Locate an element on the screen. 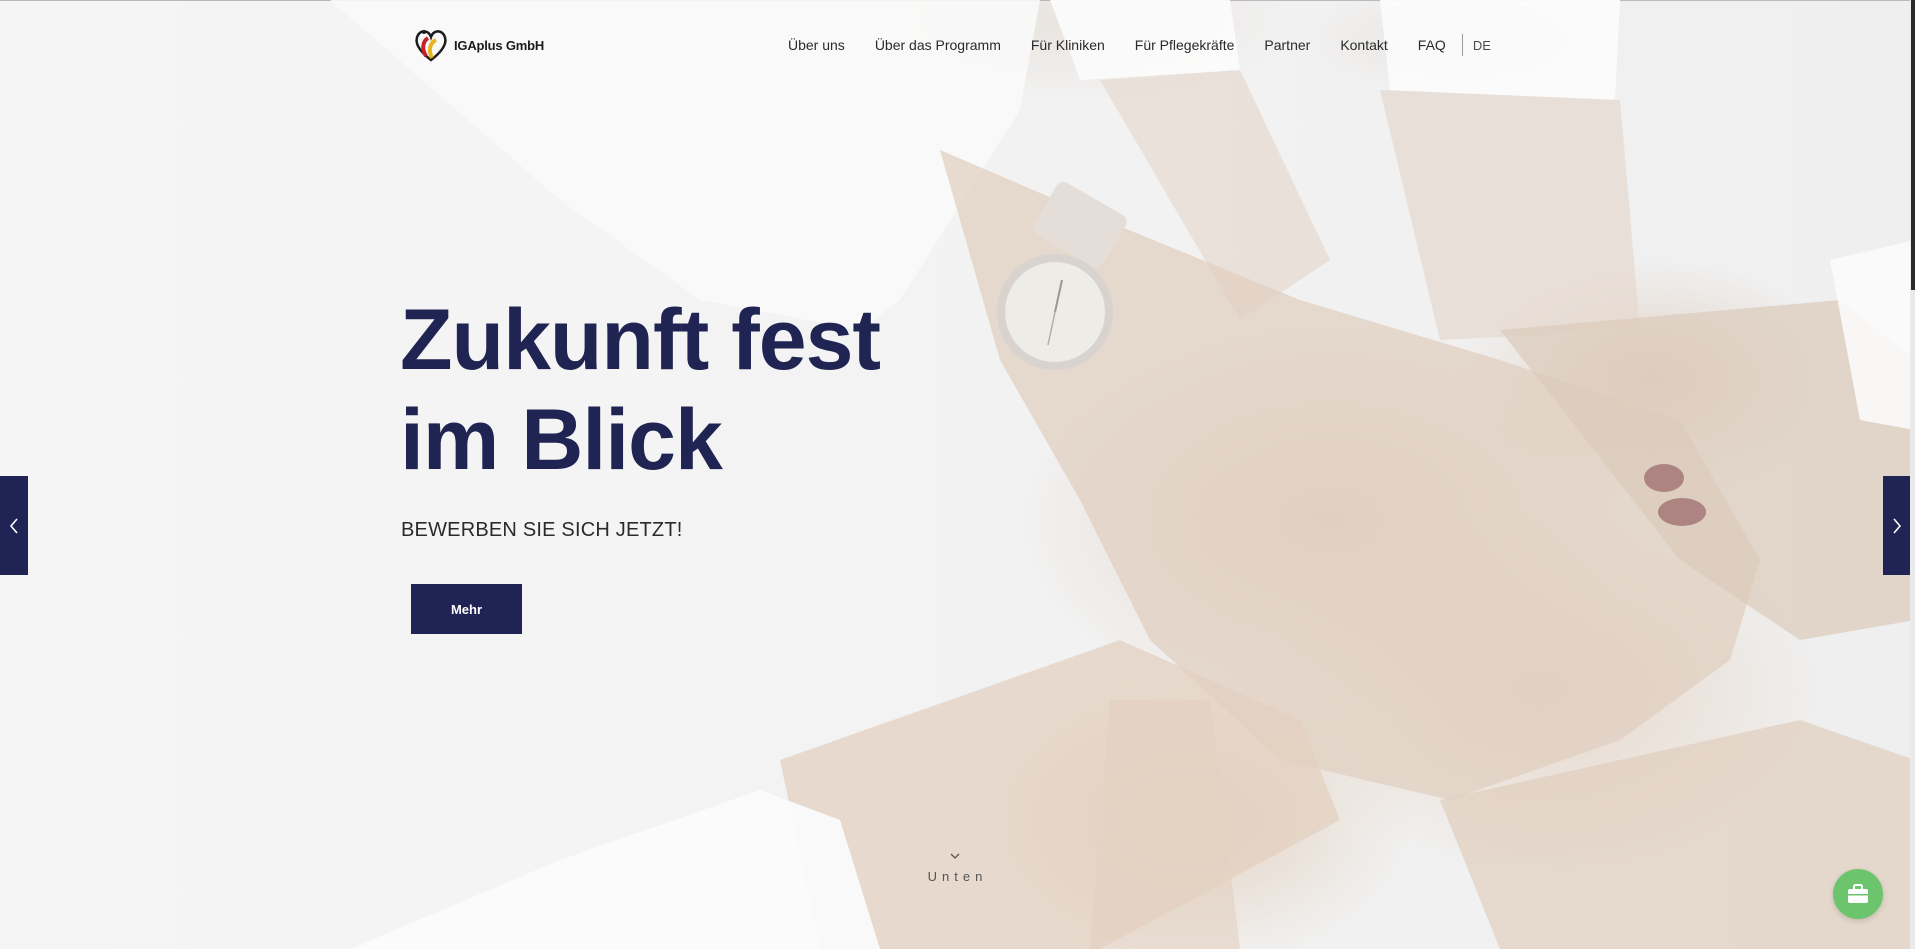  chevron-left-icon is located at coordinates (13, 525).